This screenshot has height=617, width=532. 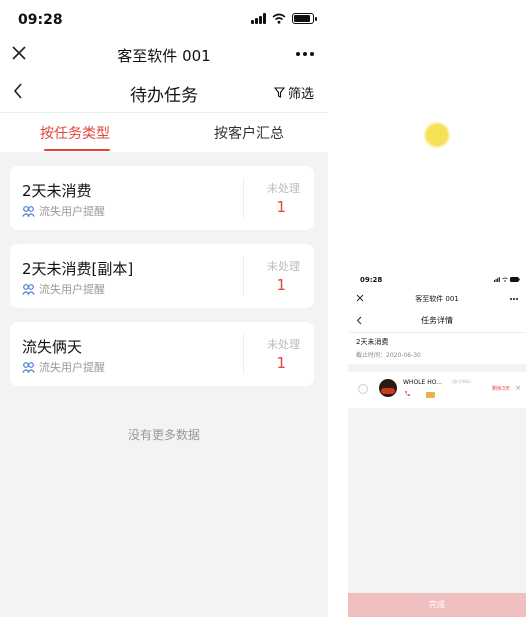 I want to click on task-title: 流失俩天, so click(x=52, y=347).